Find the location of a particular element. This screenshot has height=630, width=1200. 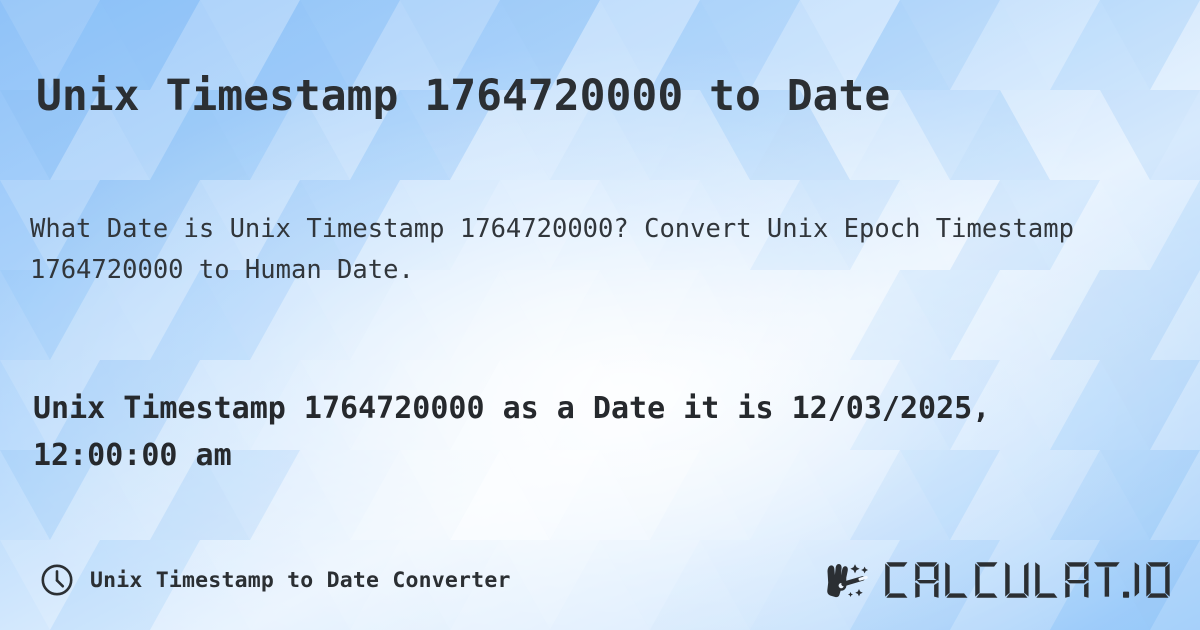

footer-label: Unix Timestamp to Date Converter is located at coordinates (300, 580).